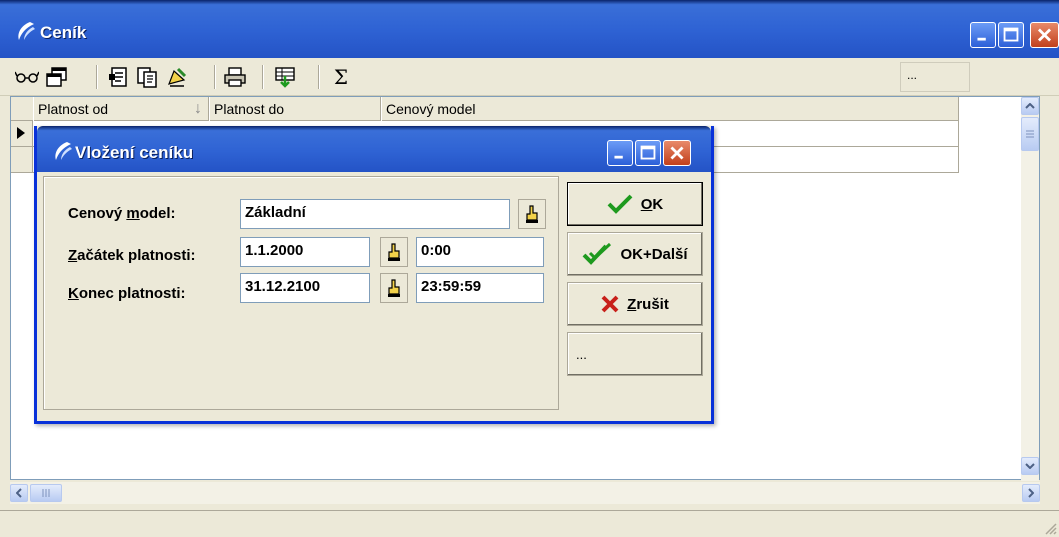 The width and height of the screenshot is (1059, 537). I want to click on column-header-platnost-do: Platnost do, so click(295, 109).